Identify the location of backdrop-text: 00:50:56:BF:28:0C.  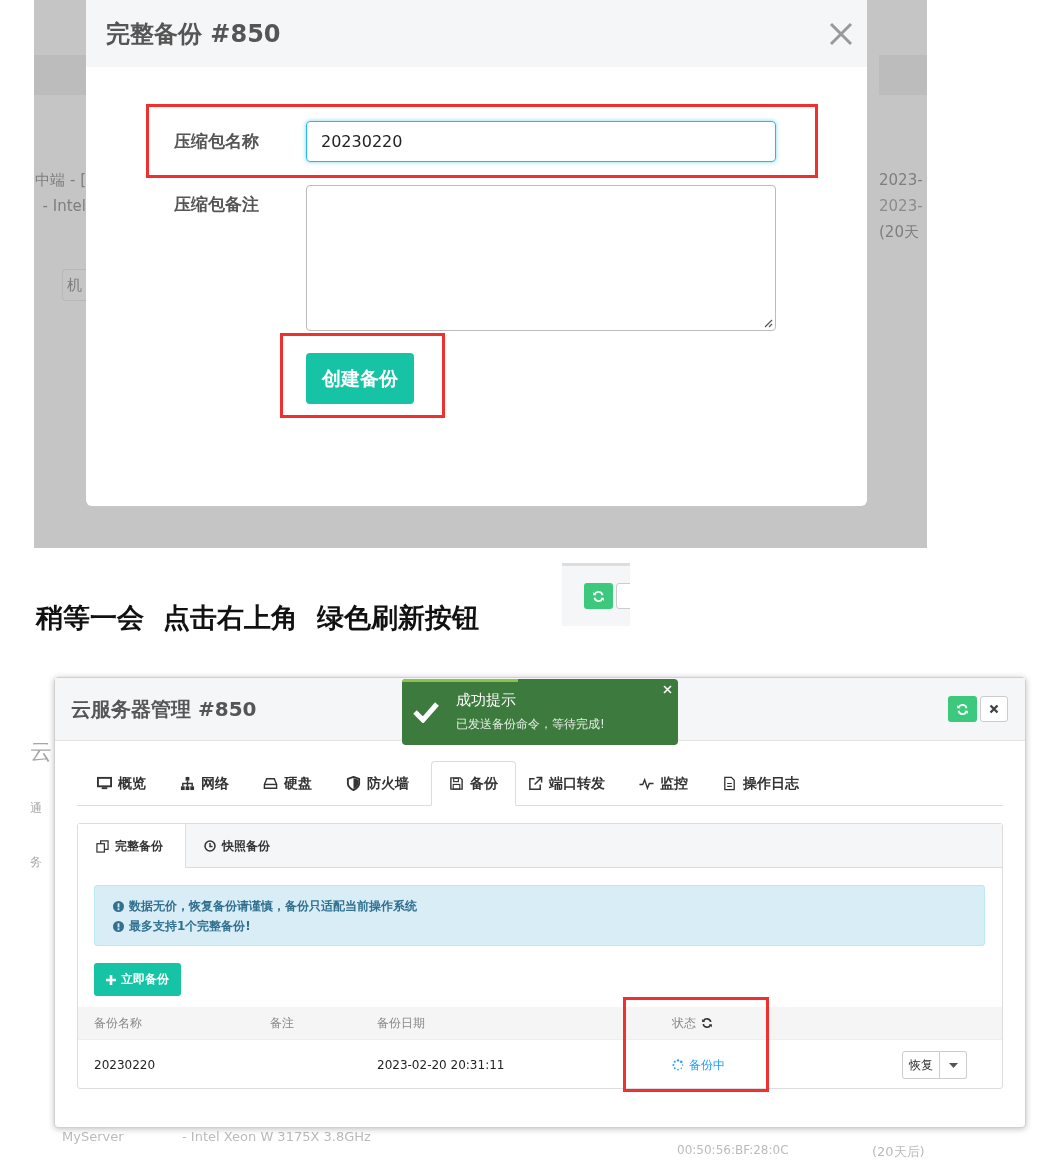
(733, 1150).